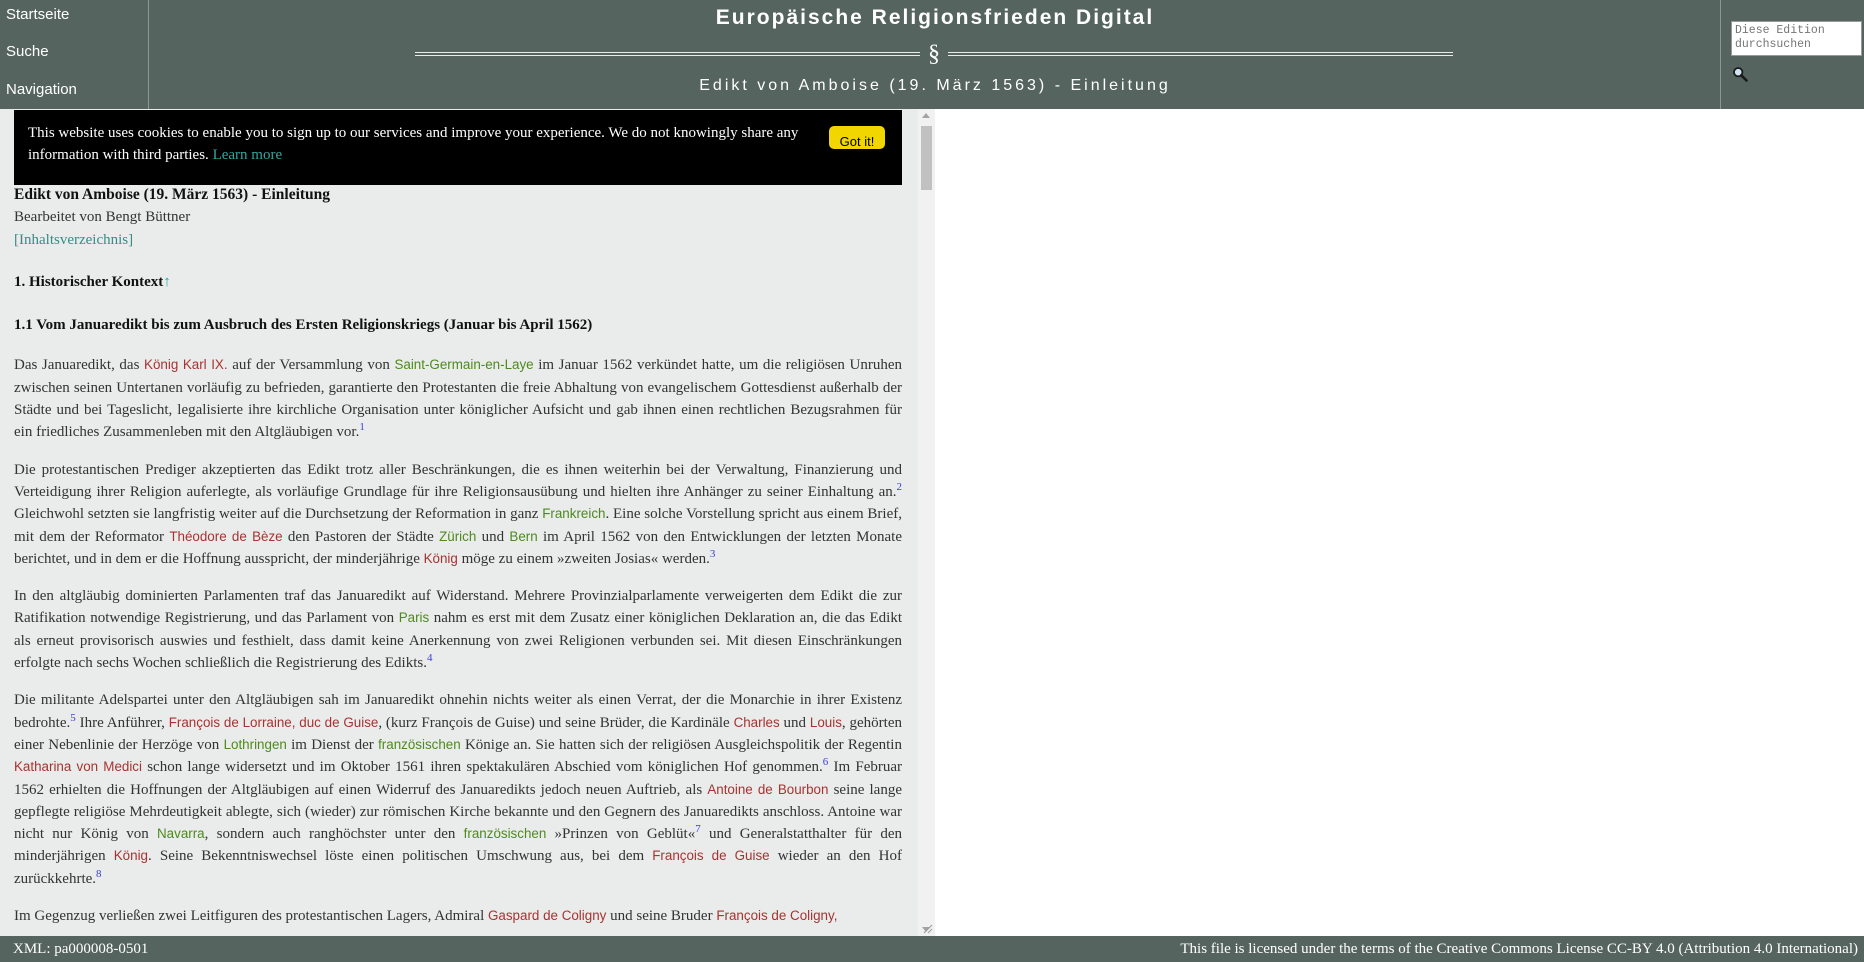 Image resolution: width=1864 pixels, height=962 pixels. I want to click on place-link: Lothringen, so click(255, 744).